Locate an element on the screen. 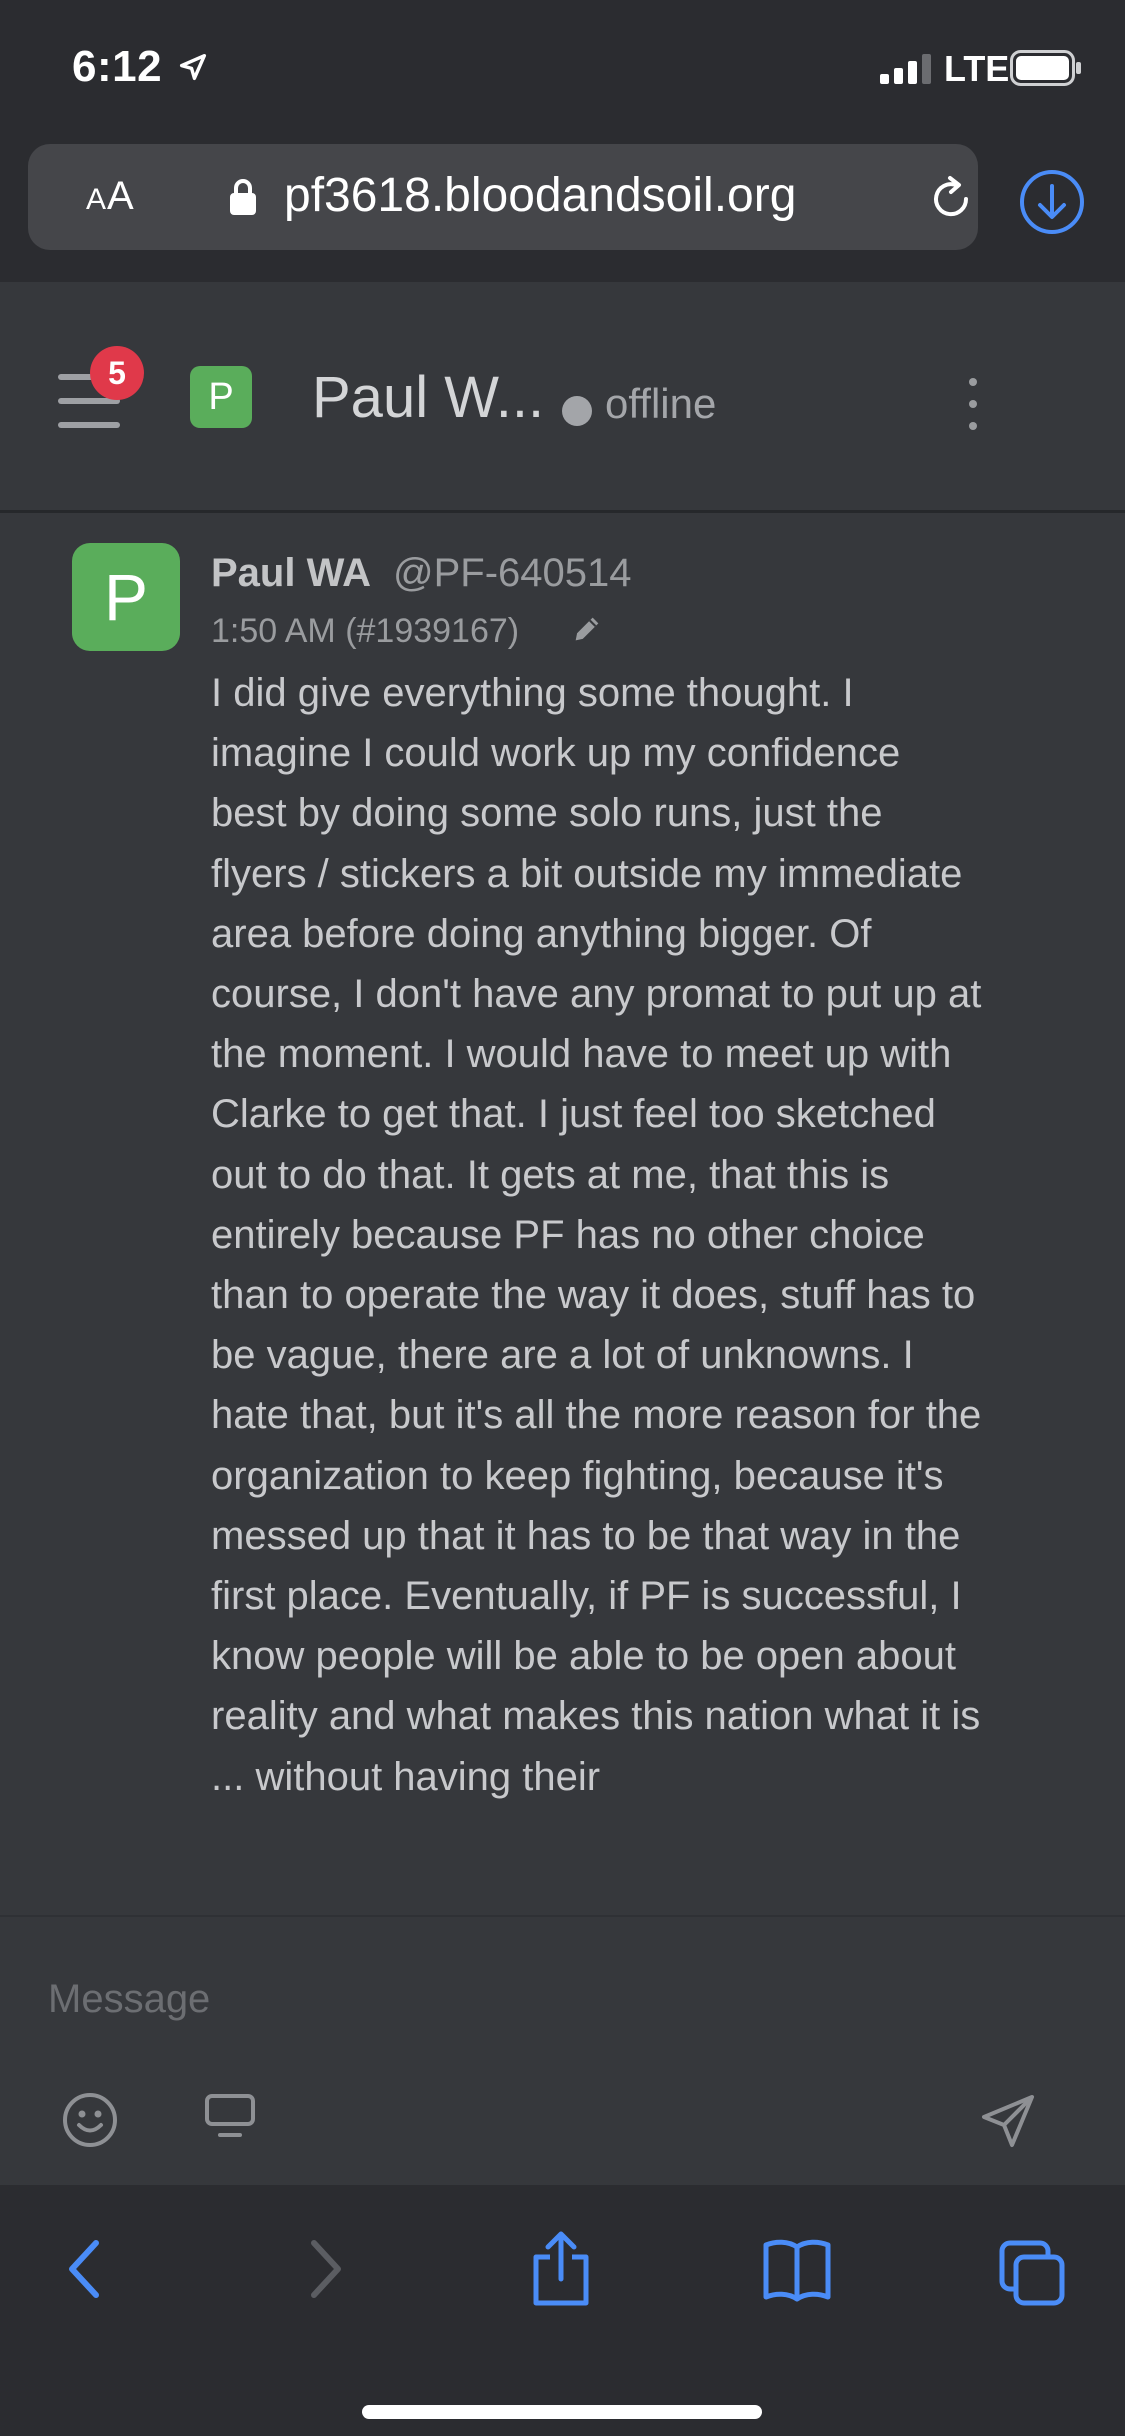  download-icon is located at coordinates (1052, 202).